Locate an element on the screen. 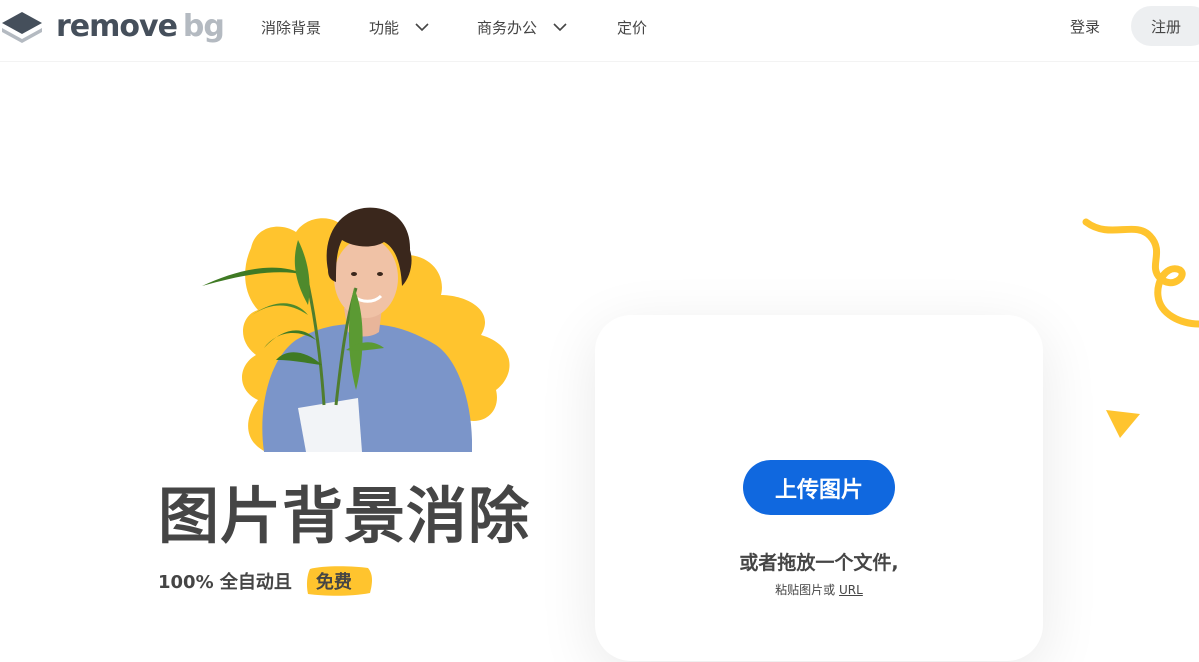 This screenshot has height=662, width=1199. hero-title: 图片背景消除 is located at coordinates (344, 516).